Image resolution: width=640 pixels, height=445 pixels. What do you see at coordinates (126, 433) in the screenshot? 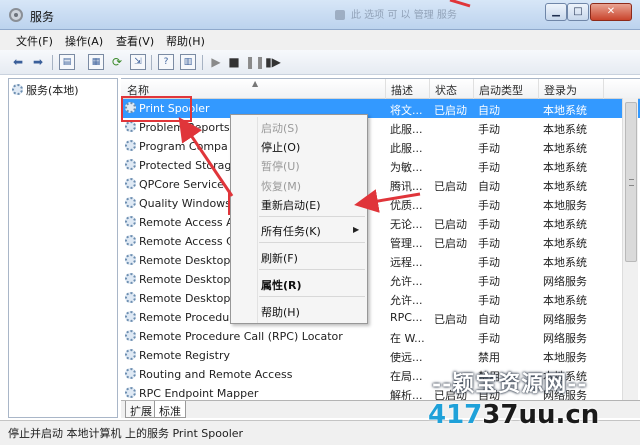
I see `status-text: 停止并启动 本地计算机 上的服务 Print Spooler` at bounding box center [126, 433].